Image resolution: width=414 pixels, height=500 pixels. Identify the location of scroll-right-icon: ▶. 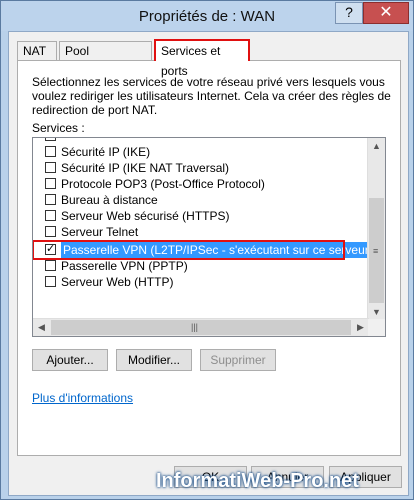
(360, 327).